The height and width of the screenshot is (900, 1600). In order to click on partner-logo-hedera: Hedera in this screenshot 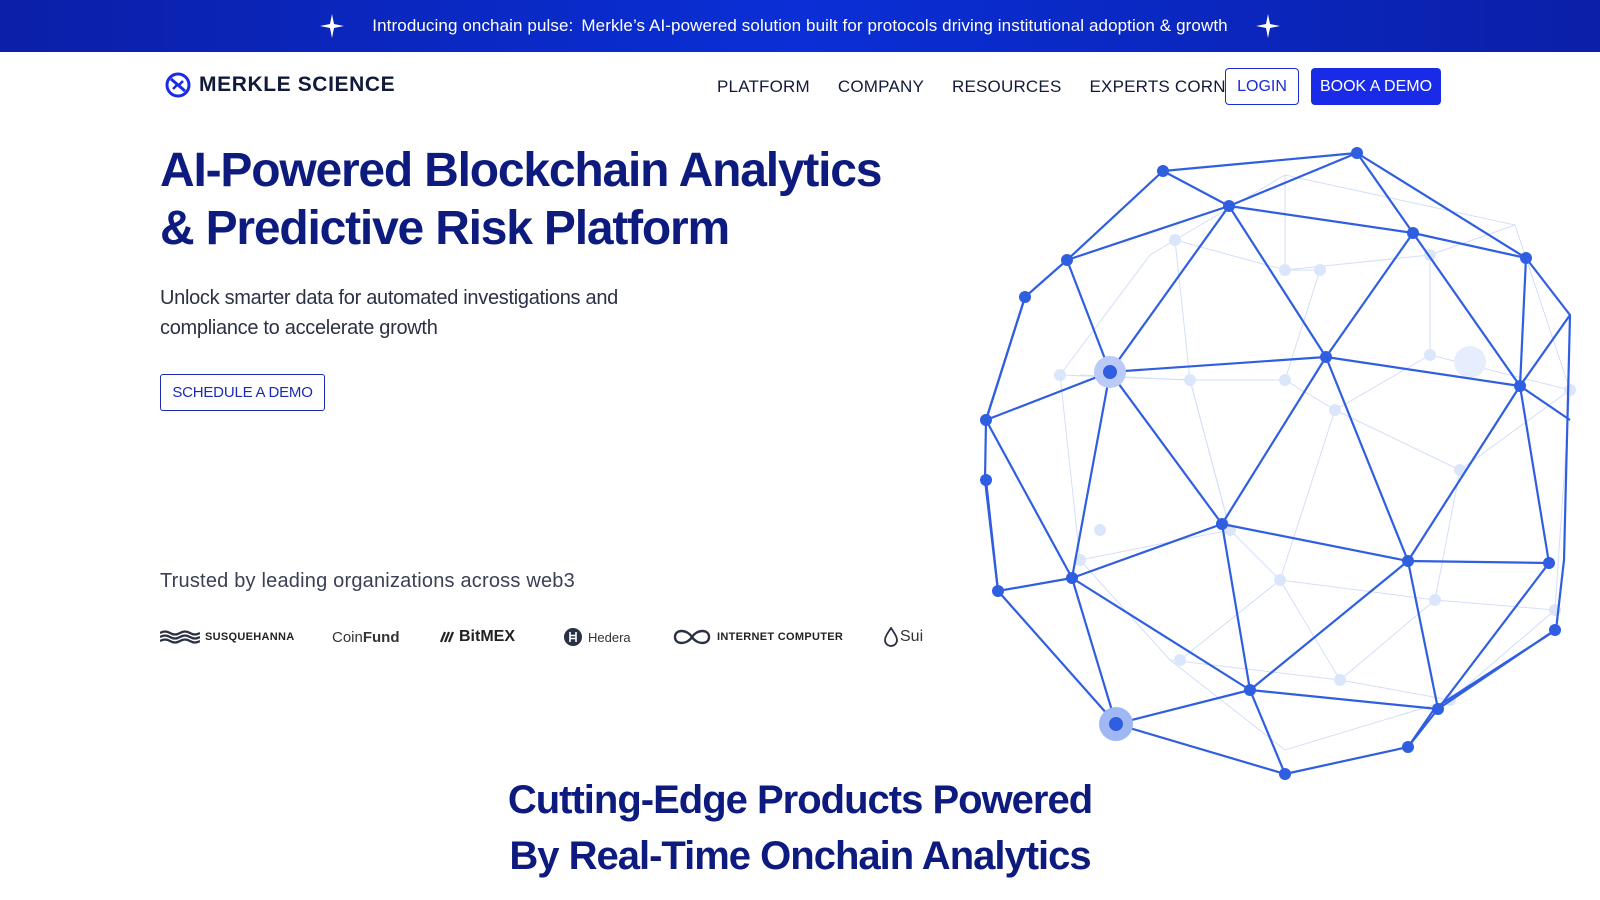, I will do `click(597, 637)`.